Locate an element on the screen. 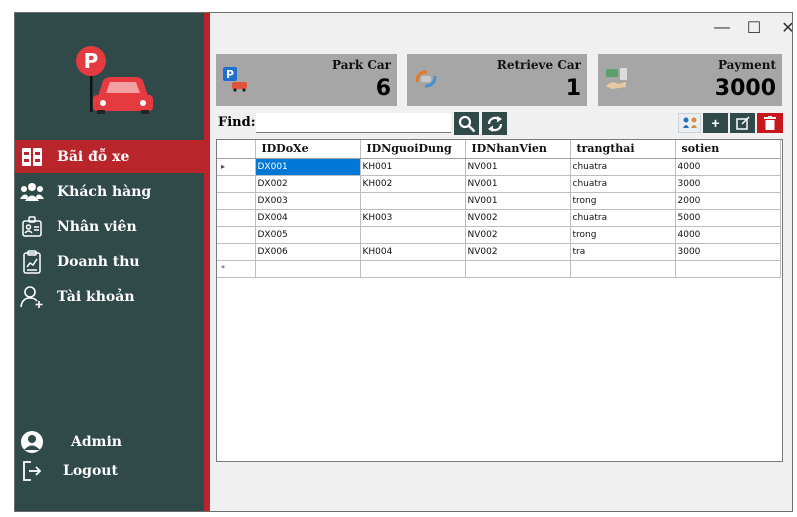 The height and width of the screenshot is (517, 797). svg-text: P is located at coordinates (230, 74).